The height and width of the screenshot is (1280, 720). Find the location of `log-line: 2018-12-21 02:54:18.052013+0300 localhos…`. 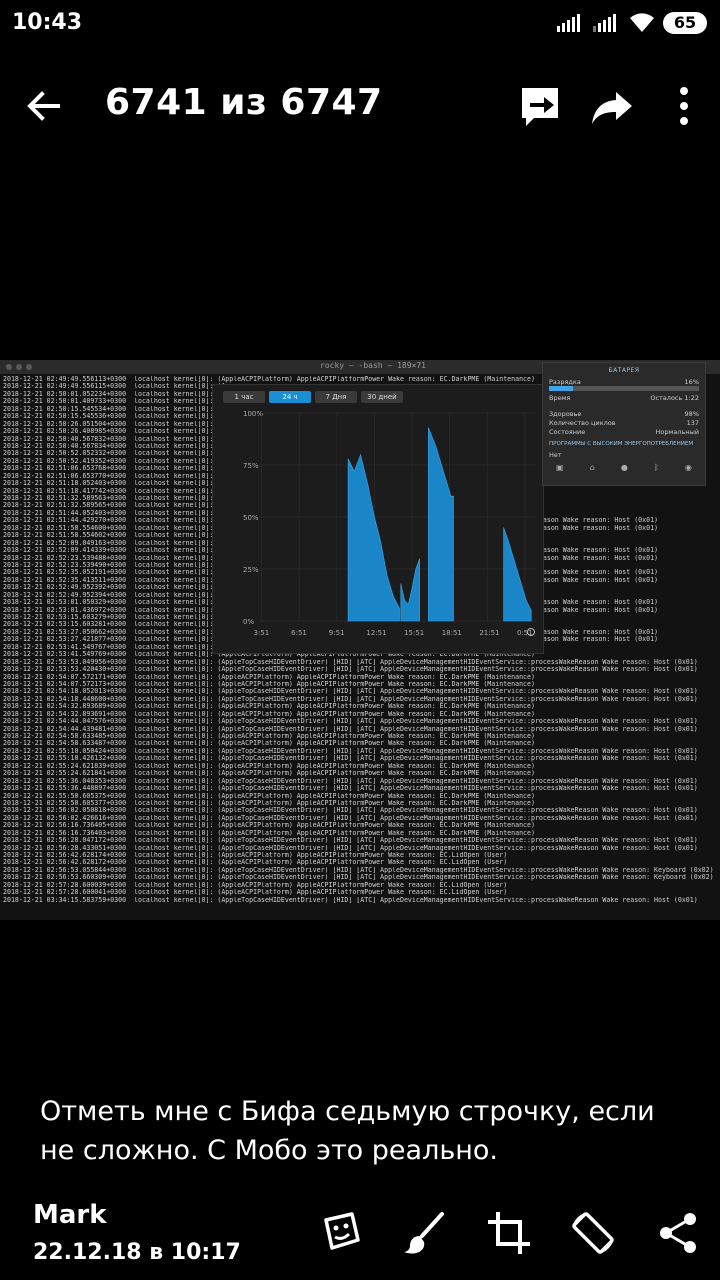

log-line: 2018-12-21 02:54:18.052013+0300 localhos… is located at coordinates (350, 692).